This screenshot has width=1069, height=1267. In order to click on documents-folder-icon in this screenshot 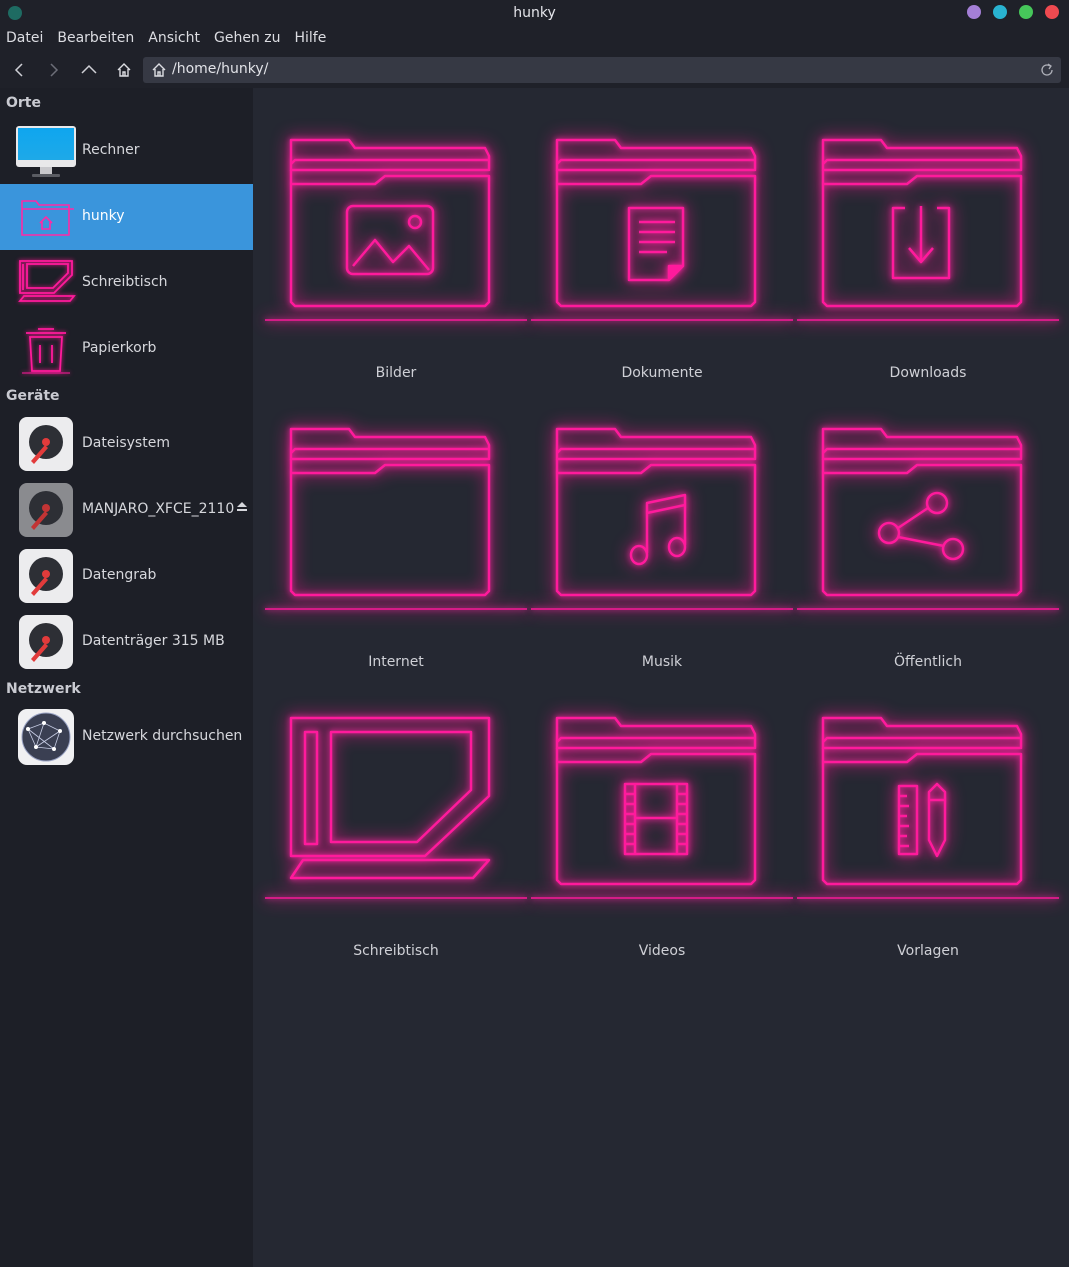, I will do `click(662, 229)`.